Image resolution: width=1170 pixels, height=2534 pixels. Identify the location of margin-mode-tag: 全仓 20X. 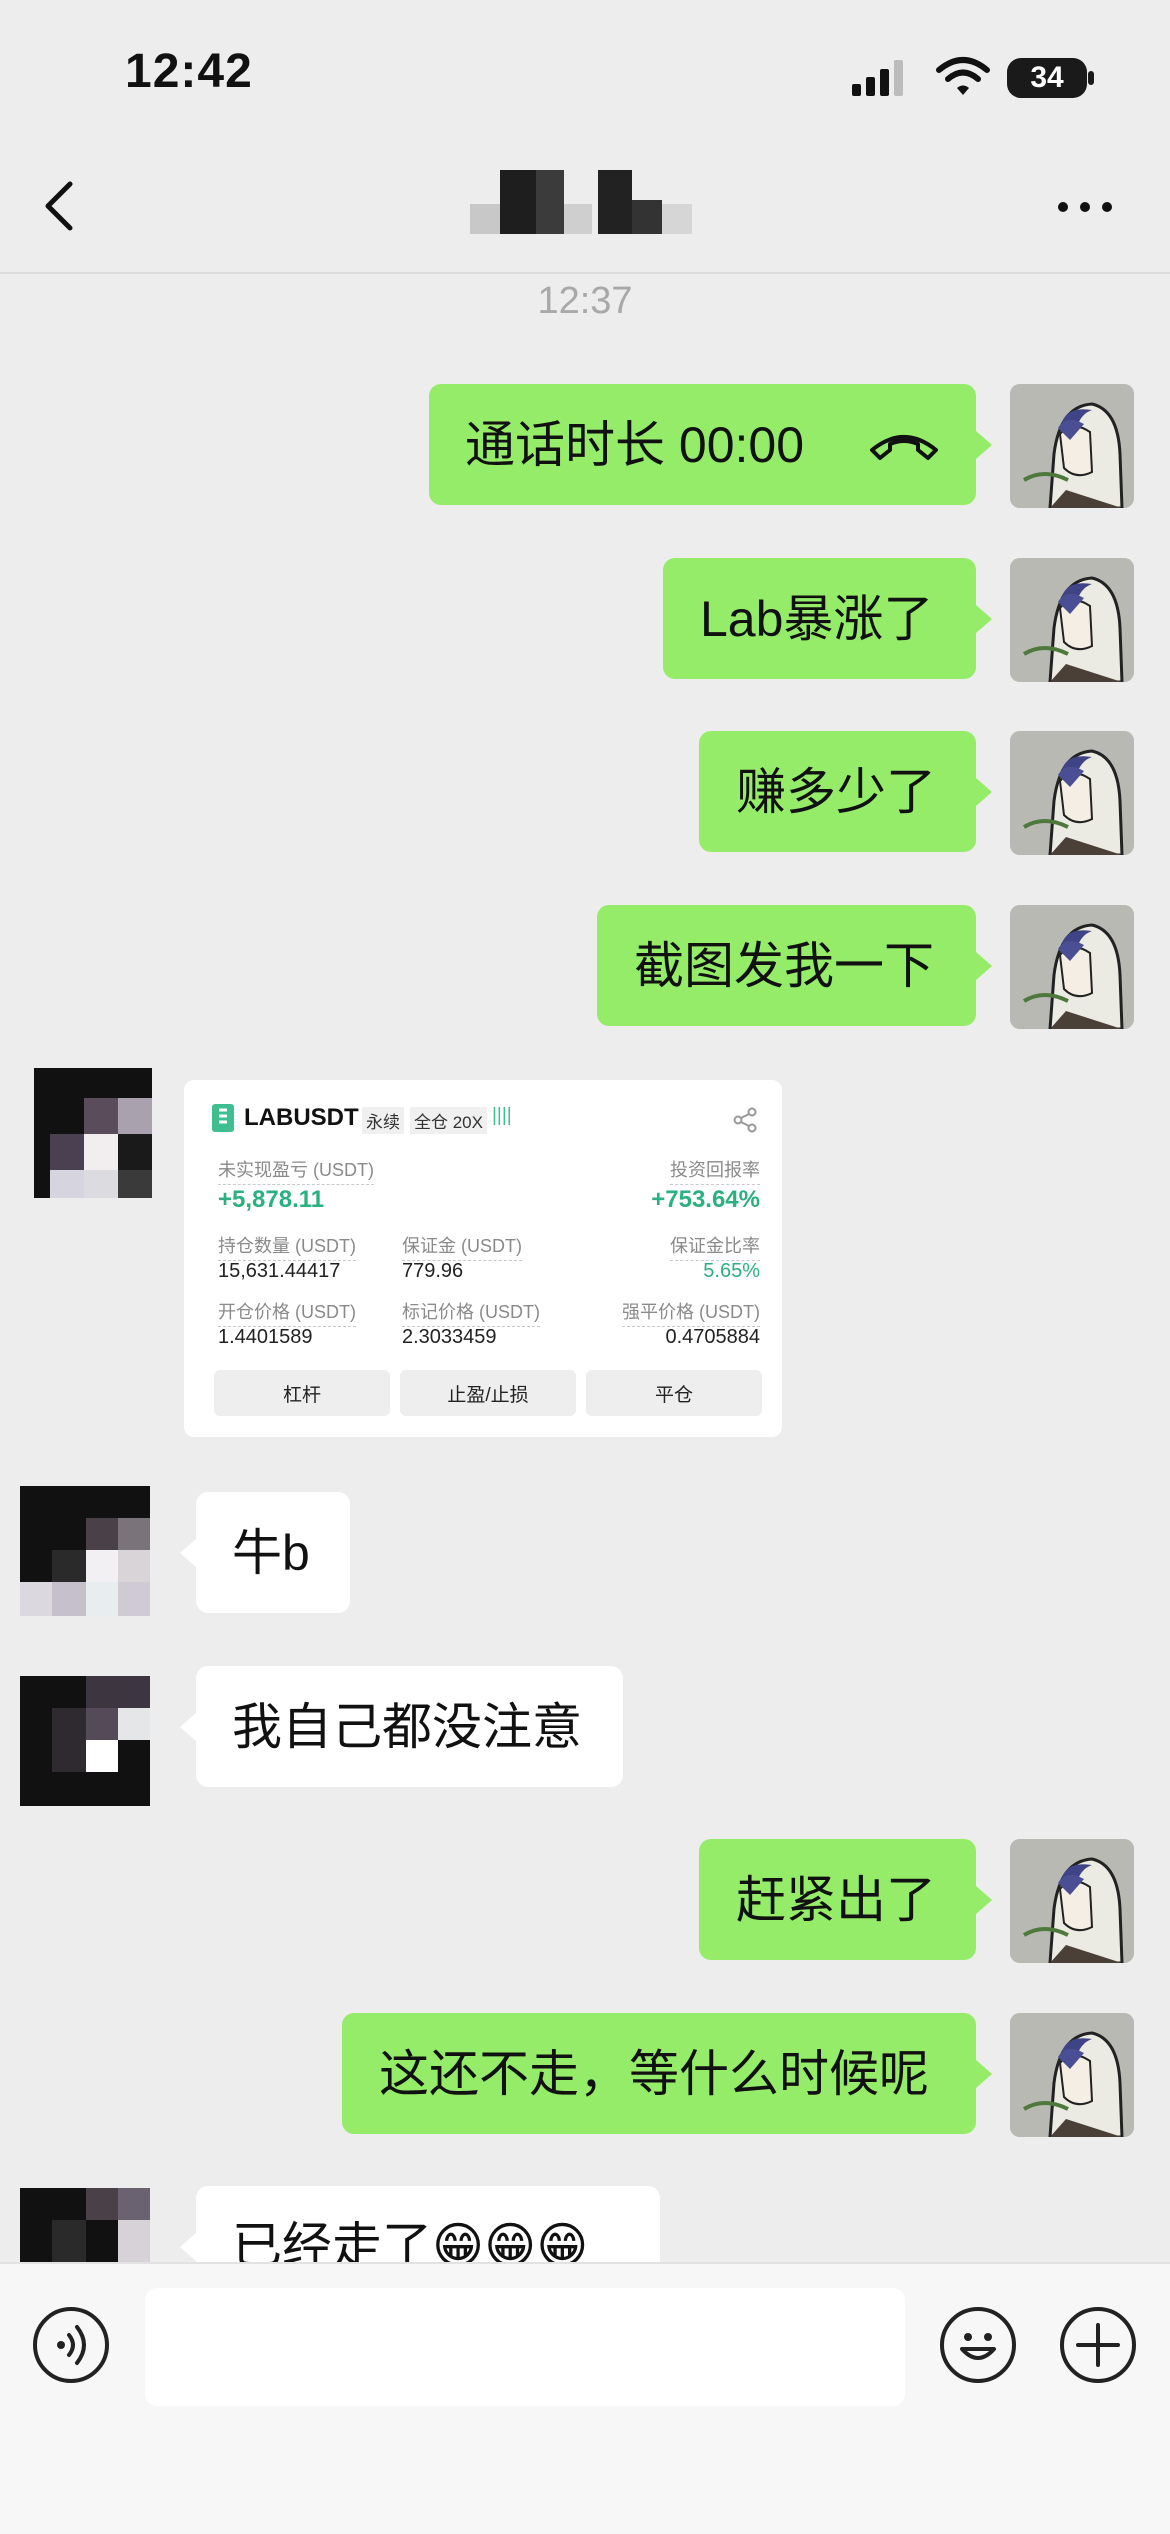
(448, 1120).